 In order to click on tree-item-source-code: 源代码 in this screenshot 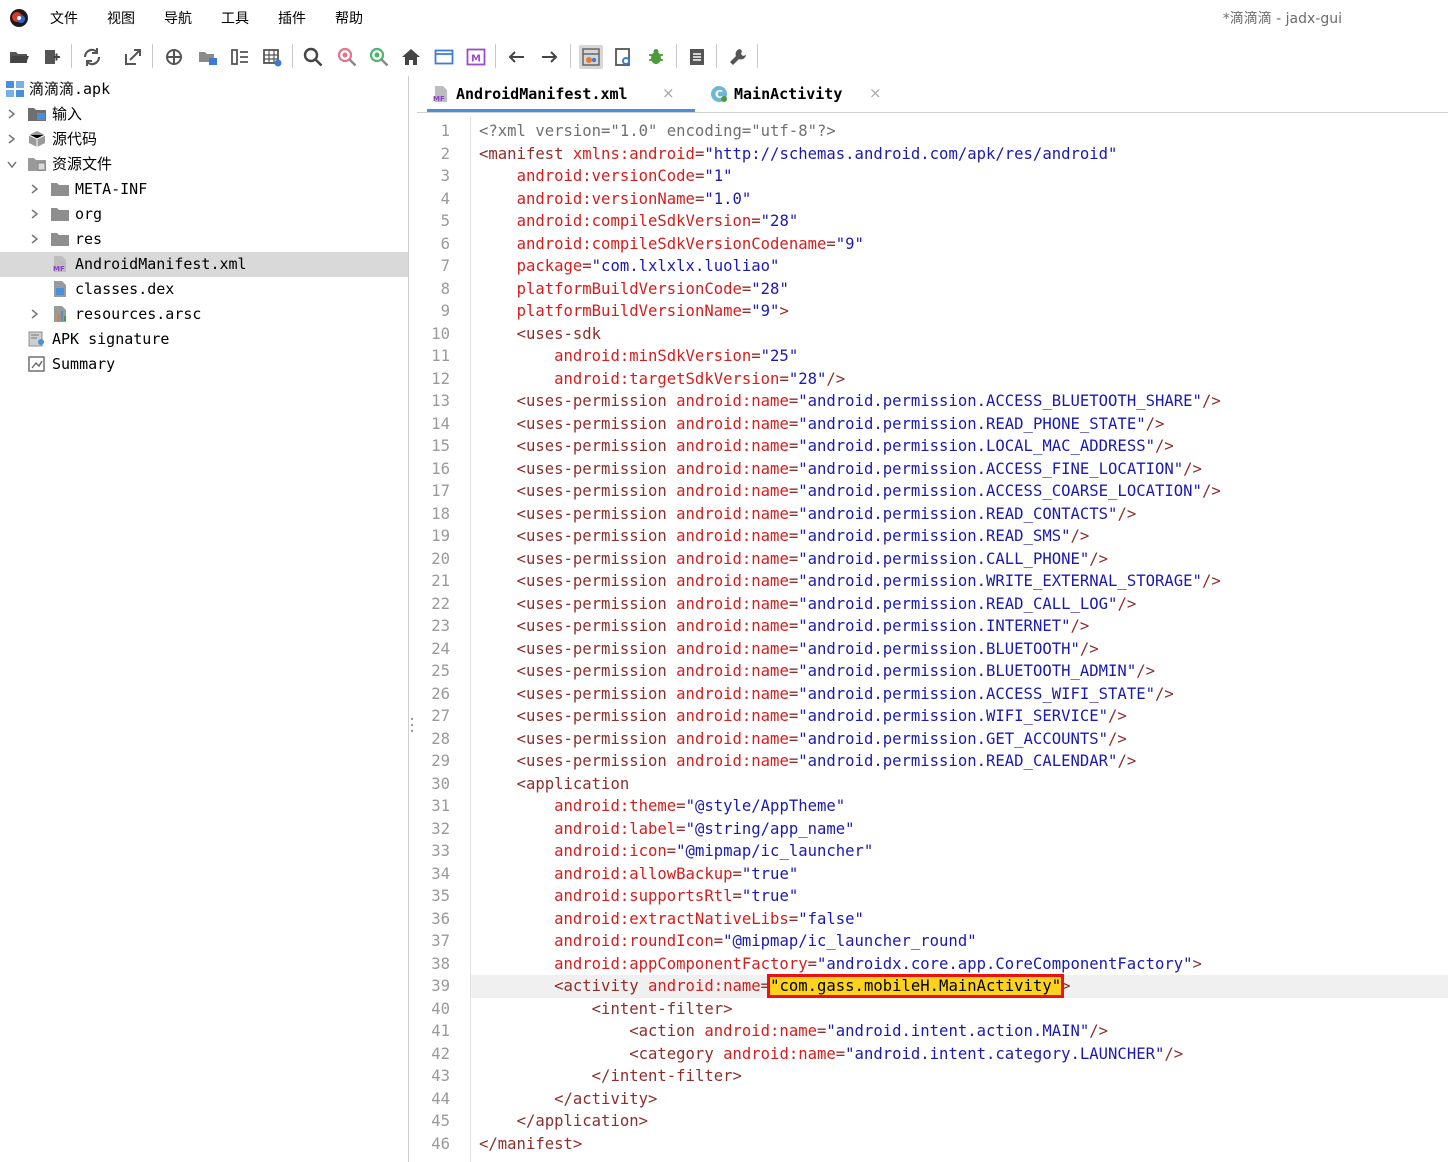, I will do `click(204, 139)`.